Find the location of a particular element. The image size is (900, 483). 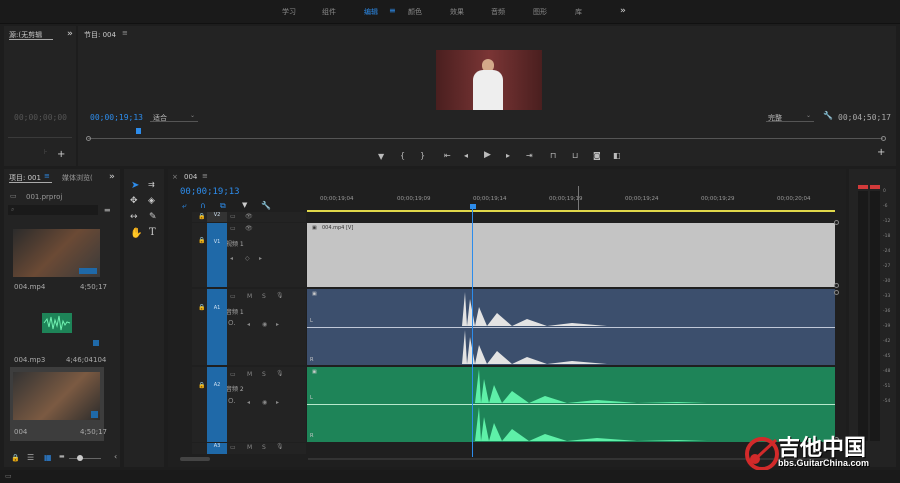

snap-icon: ∩ is located at coordinates (203, 205).